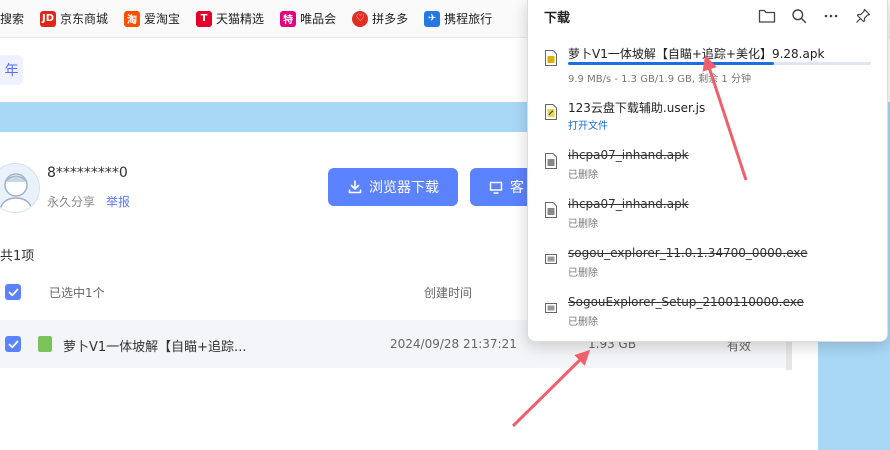  Describe the element at coordinates (87, 173) in the screenshot. I see `sharer-name: 8*********0` at that location.